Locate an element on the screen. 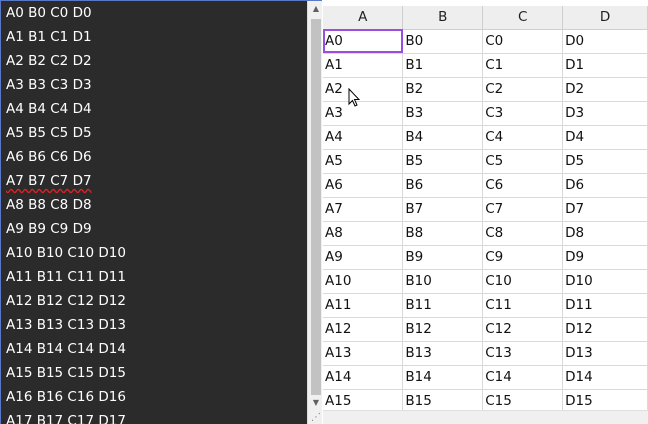 The image size is (648, 424). grid-cell: D14 is located at coordinates (605, 377).